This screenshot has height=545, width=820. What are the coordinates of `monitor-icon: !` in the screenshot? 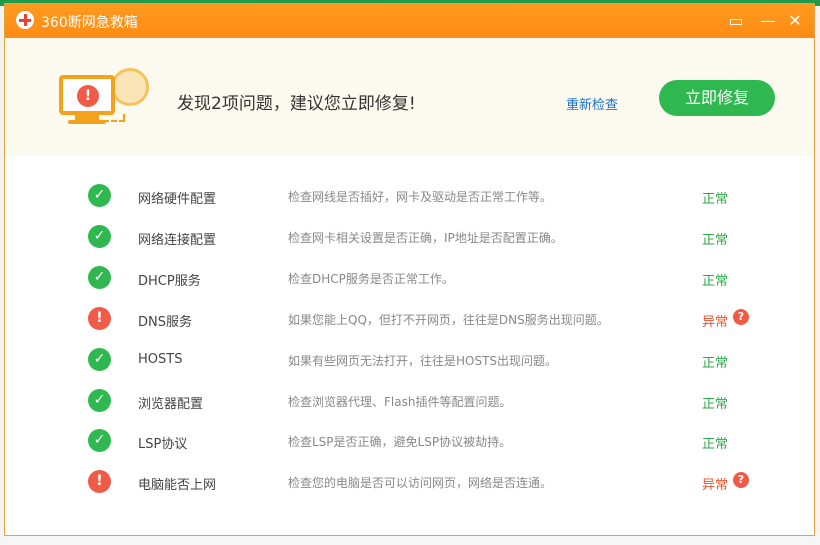 It's located at (87, 95).